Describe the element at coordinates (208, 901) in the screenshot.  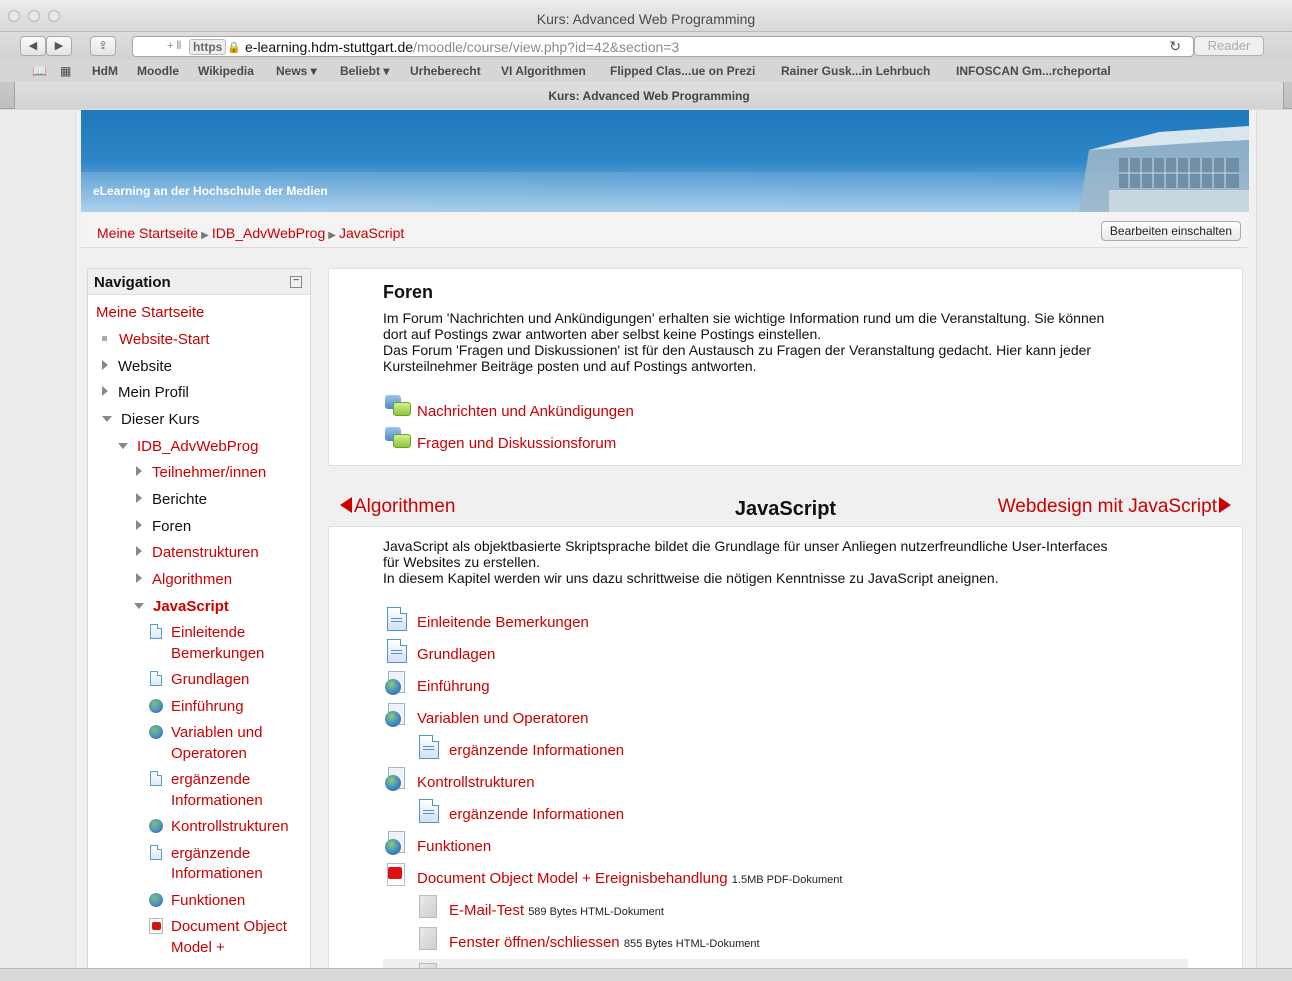
I see `nav-functions-label: Funktionen` at that location.